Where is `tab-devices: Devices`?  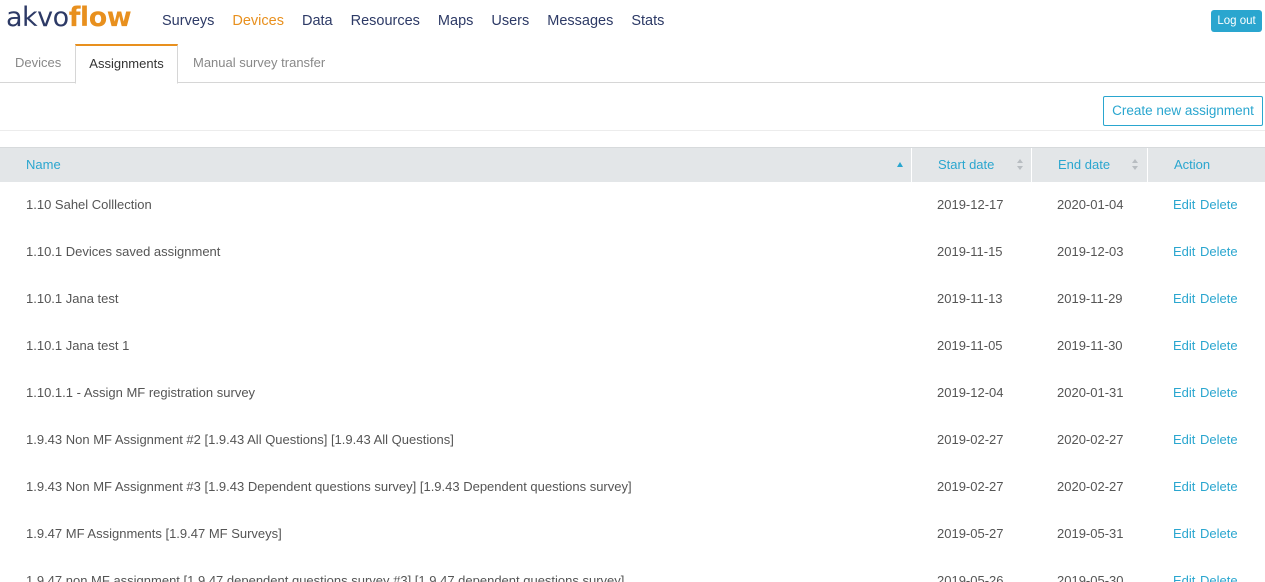 tab-devices: Devices is located at coordinates (38, 63).